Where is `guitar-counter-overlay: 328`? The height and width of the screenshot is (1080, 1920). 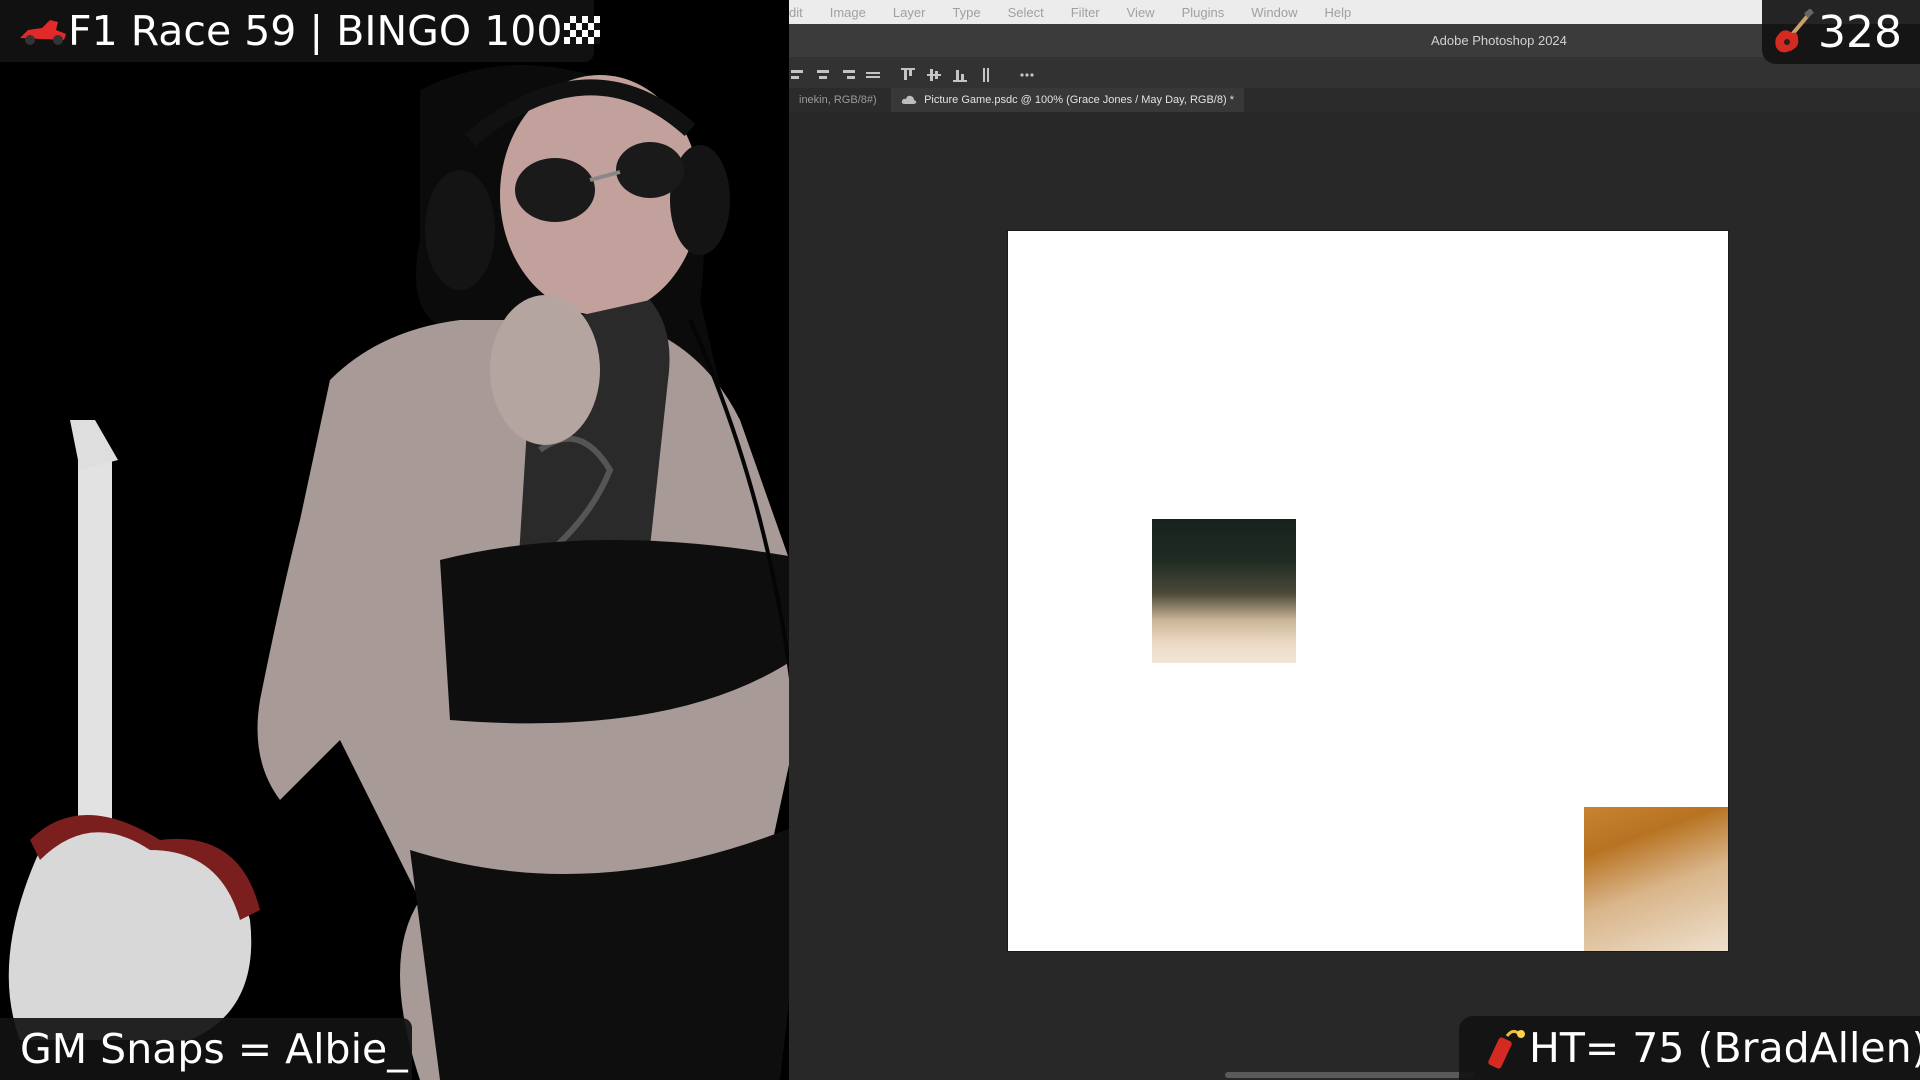 guitar-counter-overlay: 328 is located at coordinates (1841, 32).